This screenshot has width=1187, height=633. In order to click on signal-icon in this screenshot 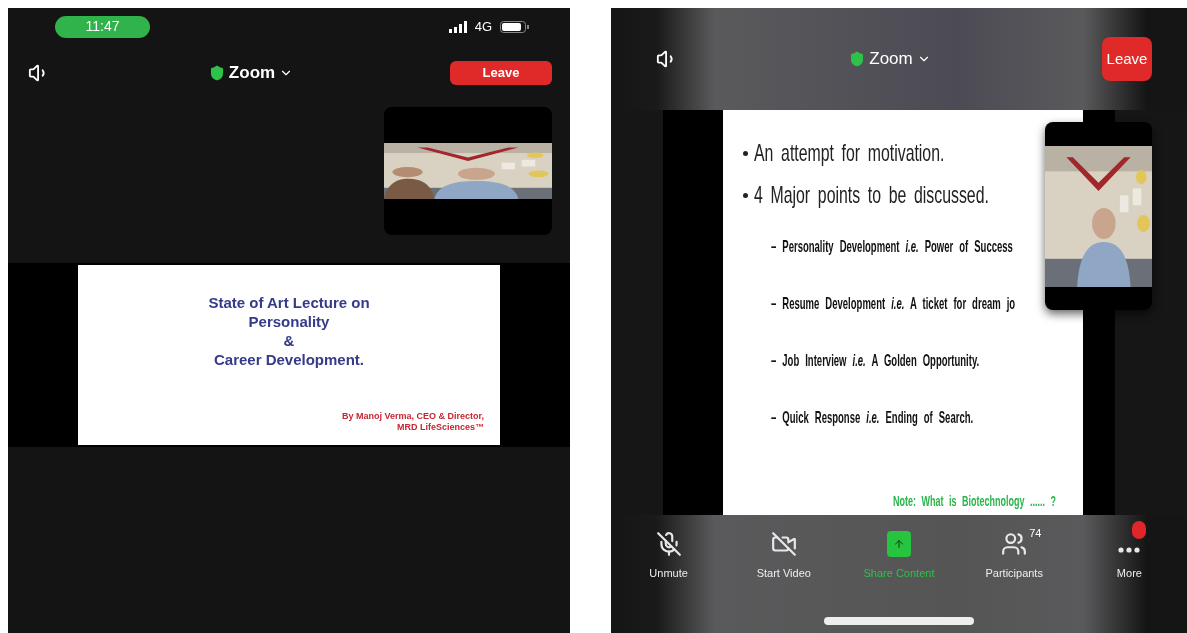, I will do `click(457, 26)`.